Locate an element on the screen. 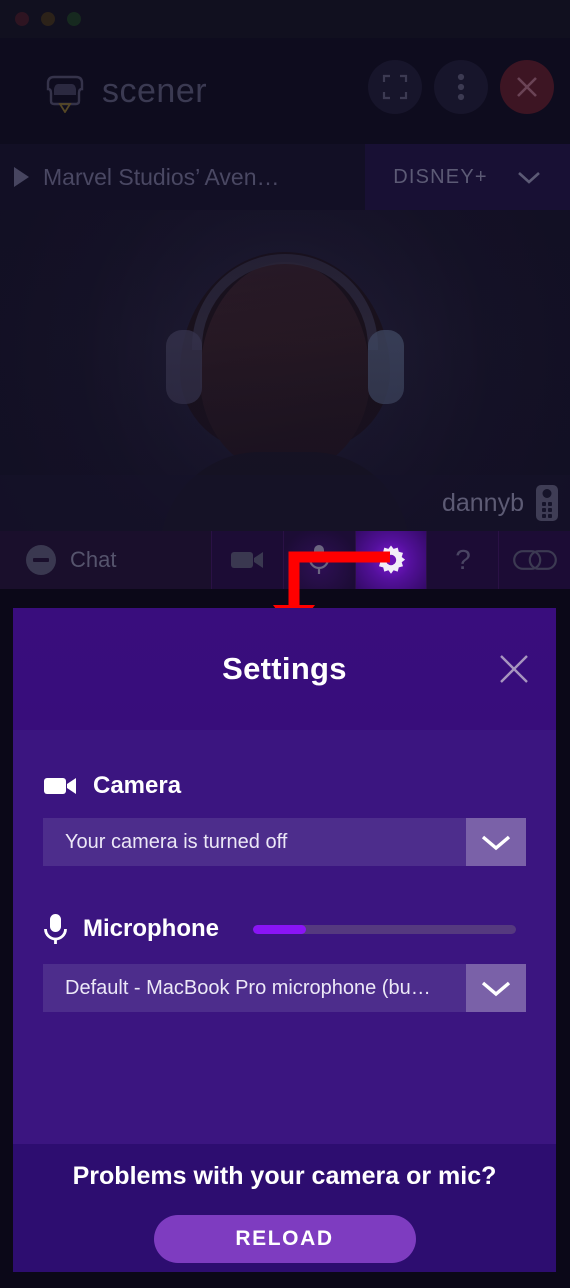 This screenshot has height=1288, width=570. remote-control-icon is located at coordinates (547, 503).